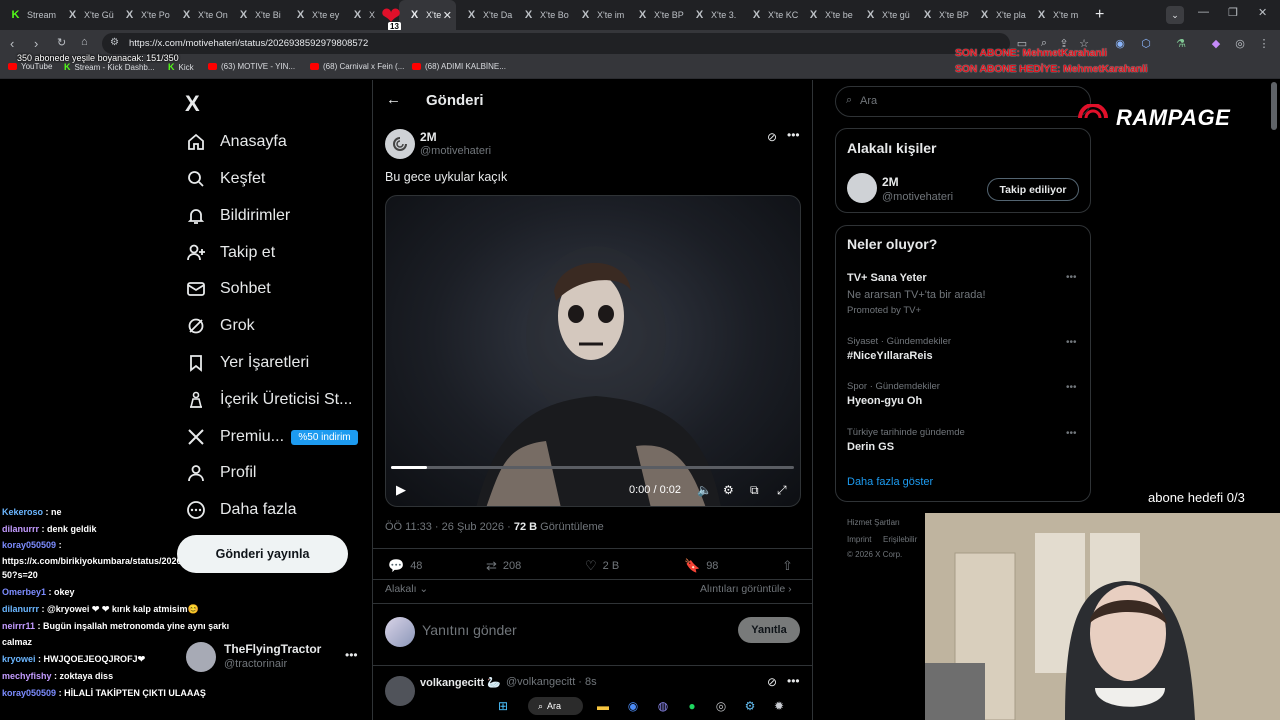 The image size is (1280, 720). Describe the element at coordinates (28, 15) in the screenshot. I see `browser-tab: K Stream` at that location.